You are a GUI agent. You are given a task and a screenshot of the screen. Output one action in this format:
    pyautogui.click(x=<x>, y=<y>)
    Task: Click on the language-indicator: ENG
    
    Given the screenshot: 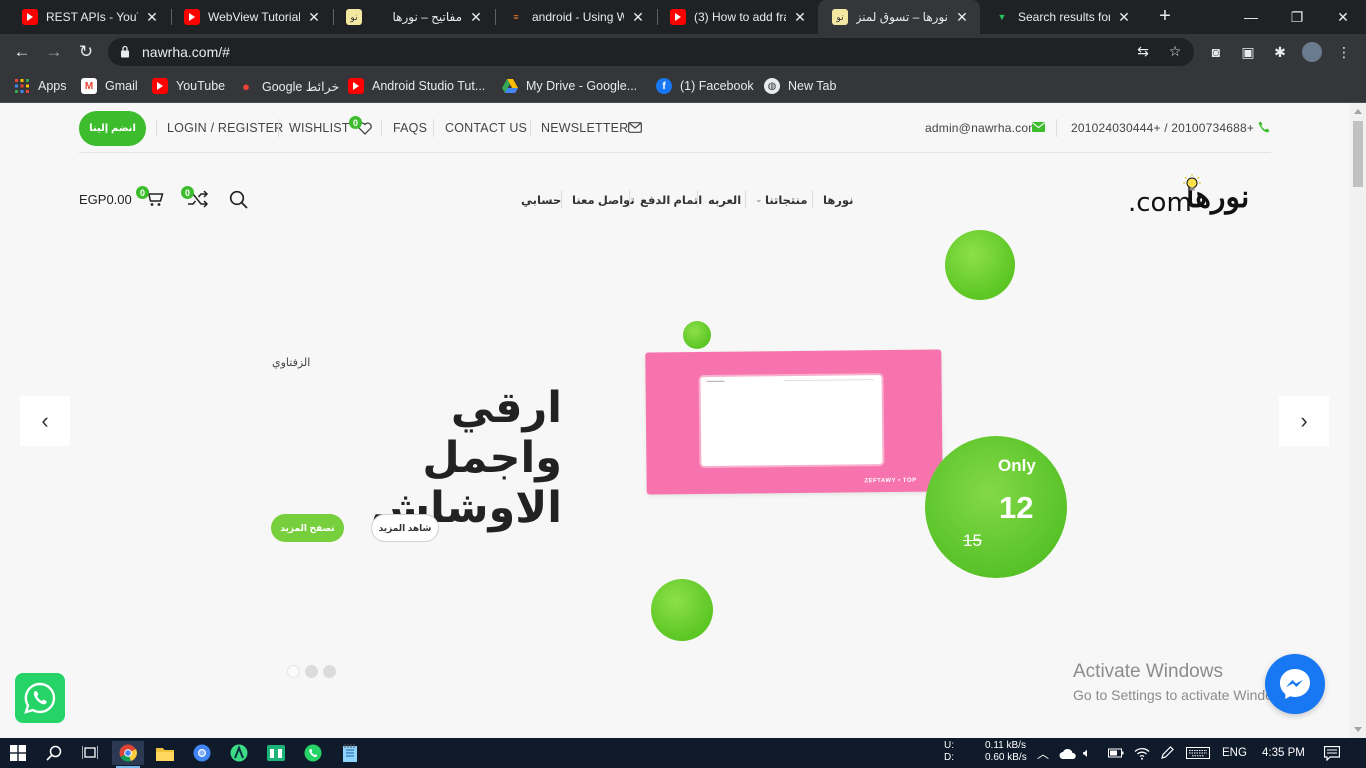 What is the action you would take?
    pyautogui.click(x=1234, y=753)
    